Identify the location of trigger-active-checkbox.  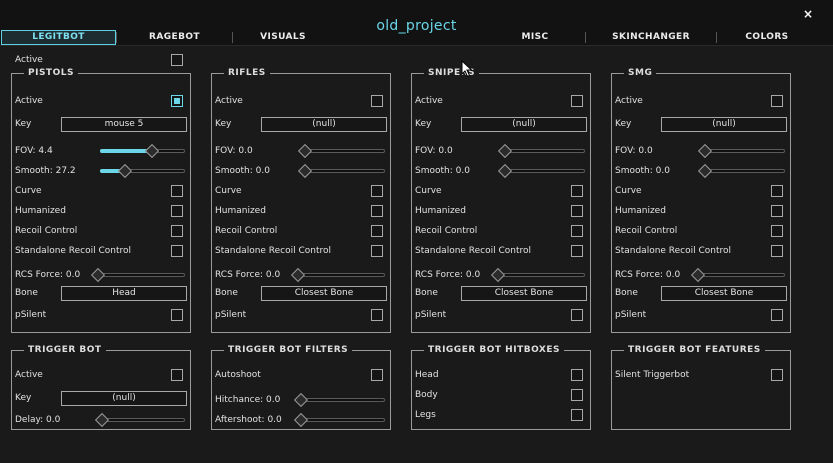
(177, 375).